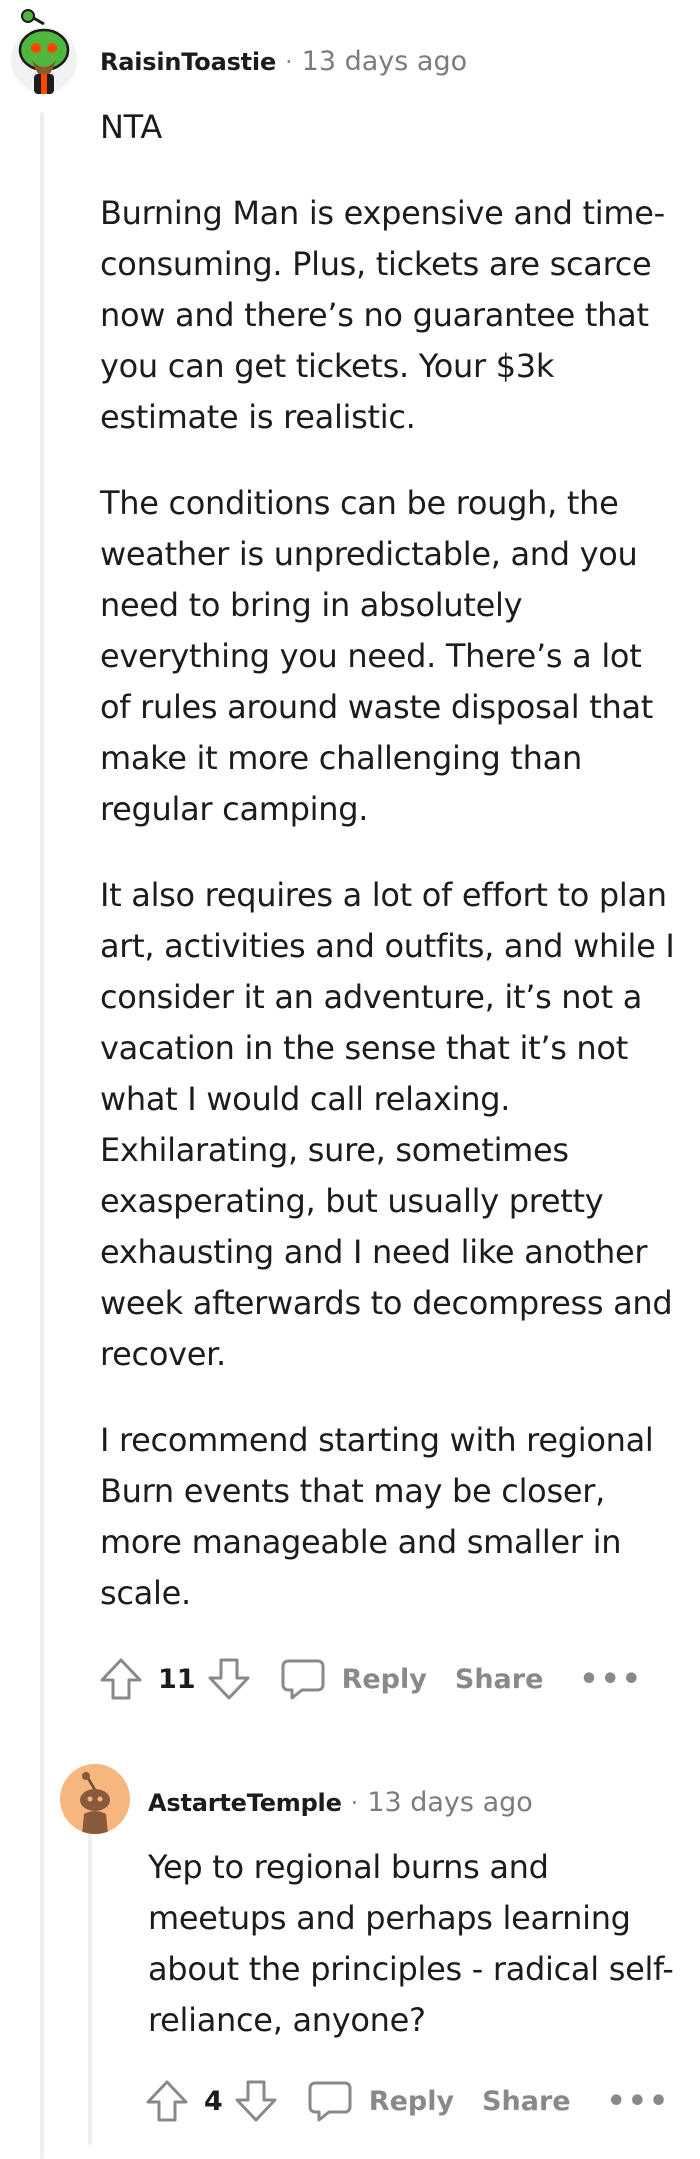 The image size is (700, 2159). What do you see at coordinates (213, 2101) in the screenshot?
I see `vote-count: 4` at bounding box center [213, 2101].